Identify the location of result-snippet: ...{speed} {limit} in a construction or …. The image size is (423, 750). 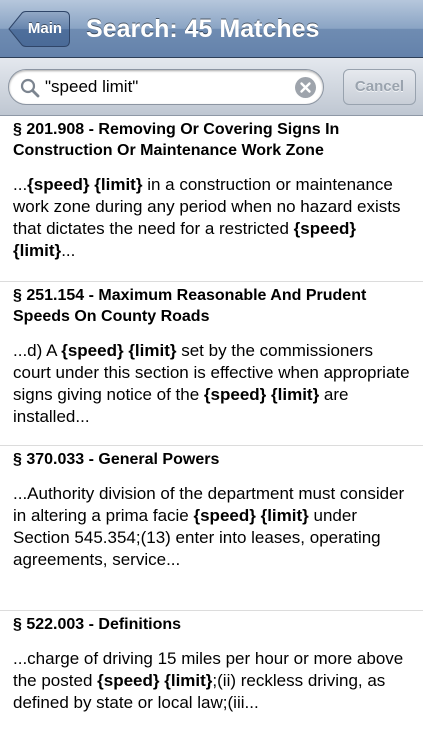
(211, 211).